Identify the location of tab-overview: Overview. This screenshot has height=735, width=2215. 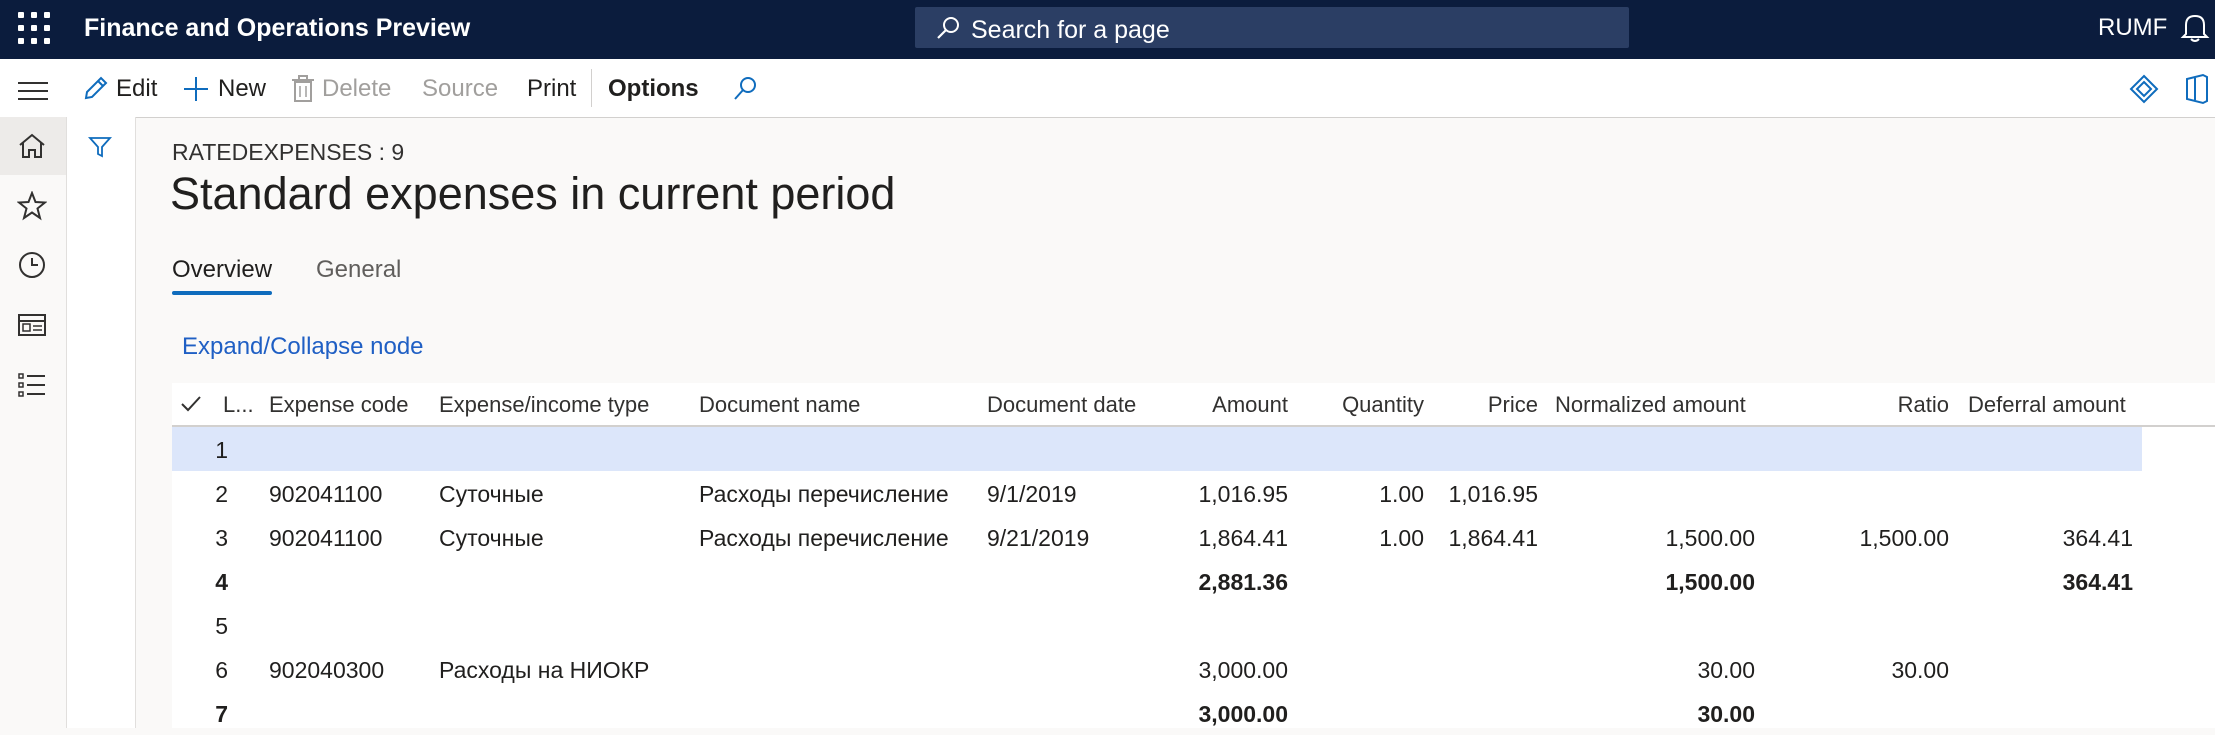
(222, 270).